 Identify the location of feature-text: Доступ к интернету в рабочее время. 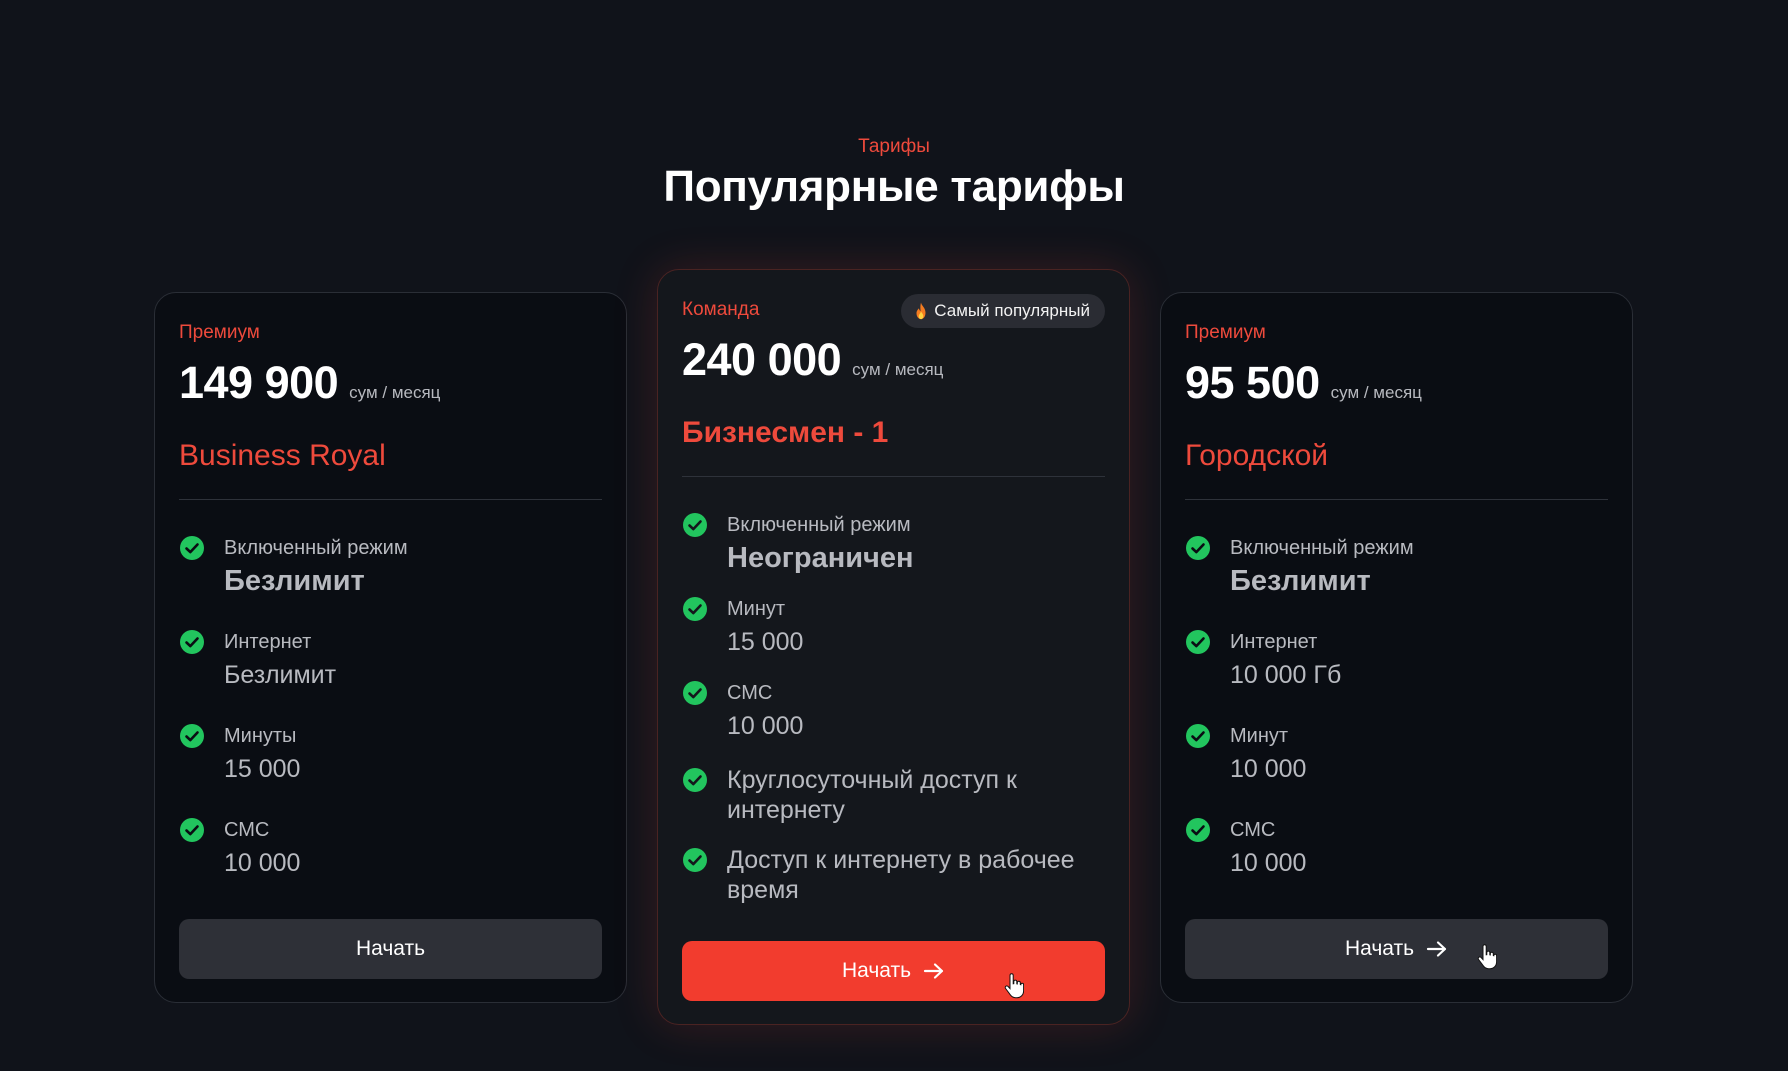
(901, 875).